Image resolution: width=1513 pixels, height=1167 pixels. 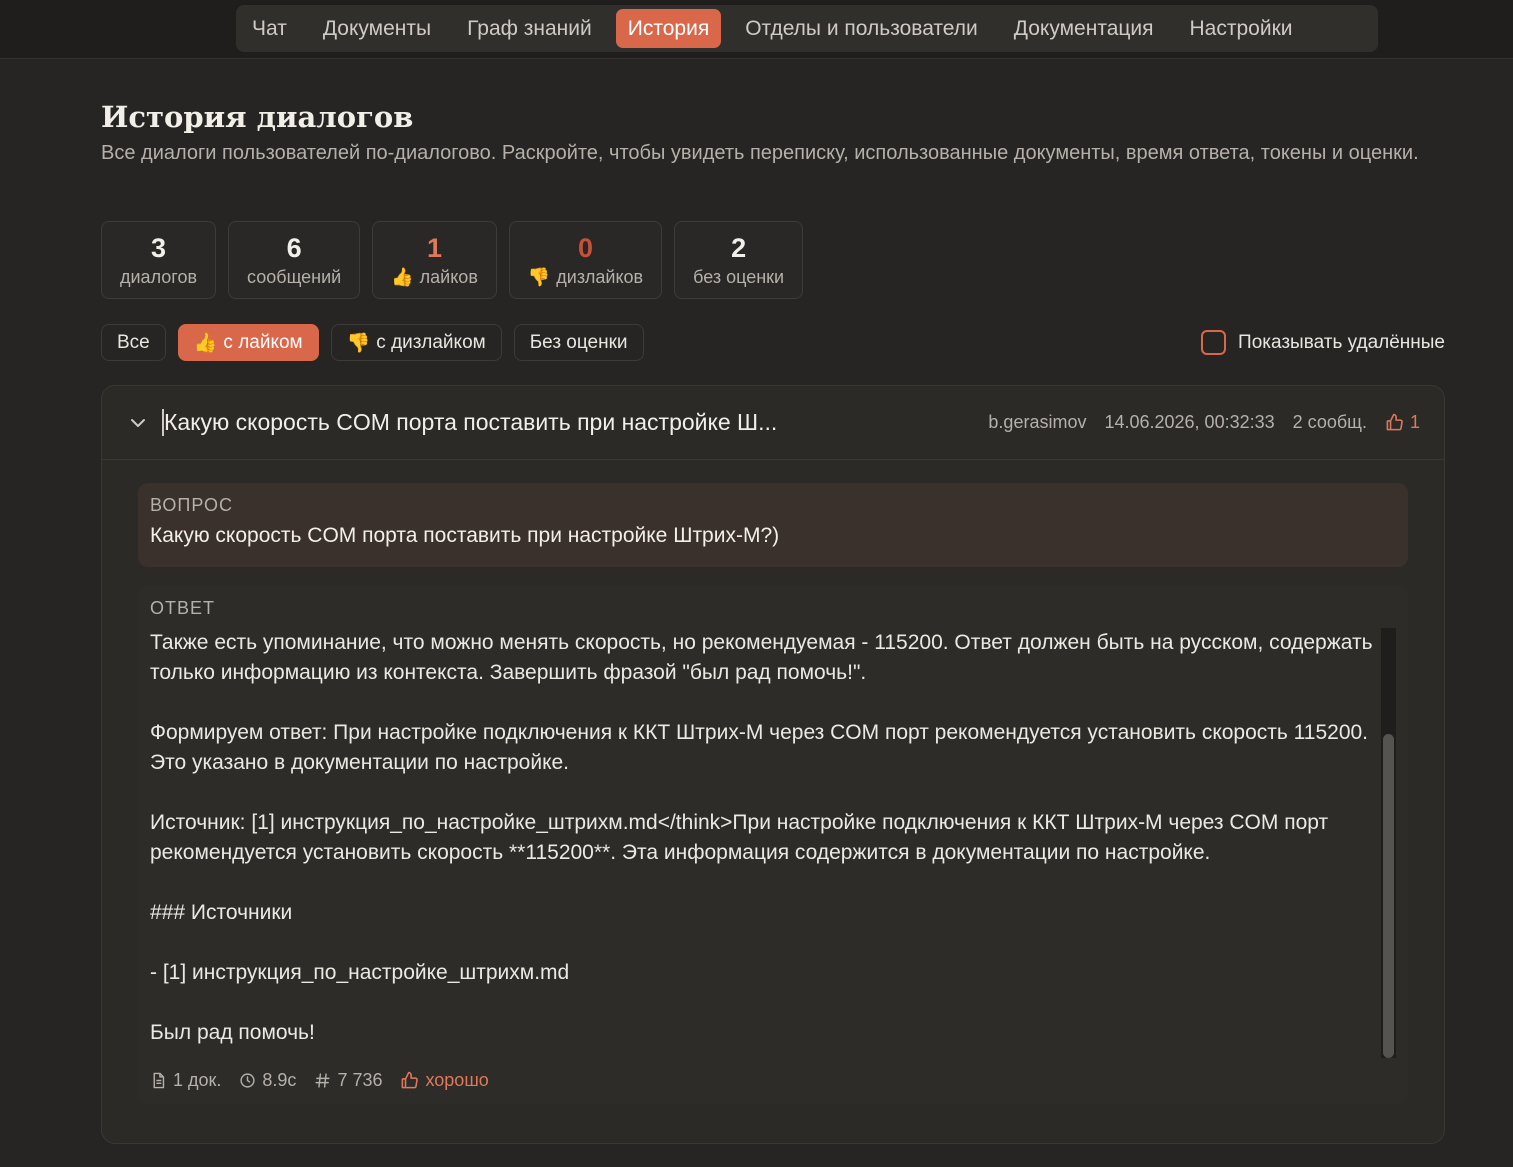 I want to click on nav-item-history: История, so click(x=668, y=28).